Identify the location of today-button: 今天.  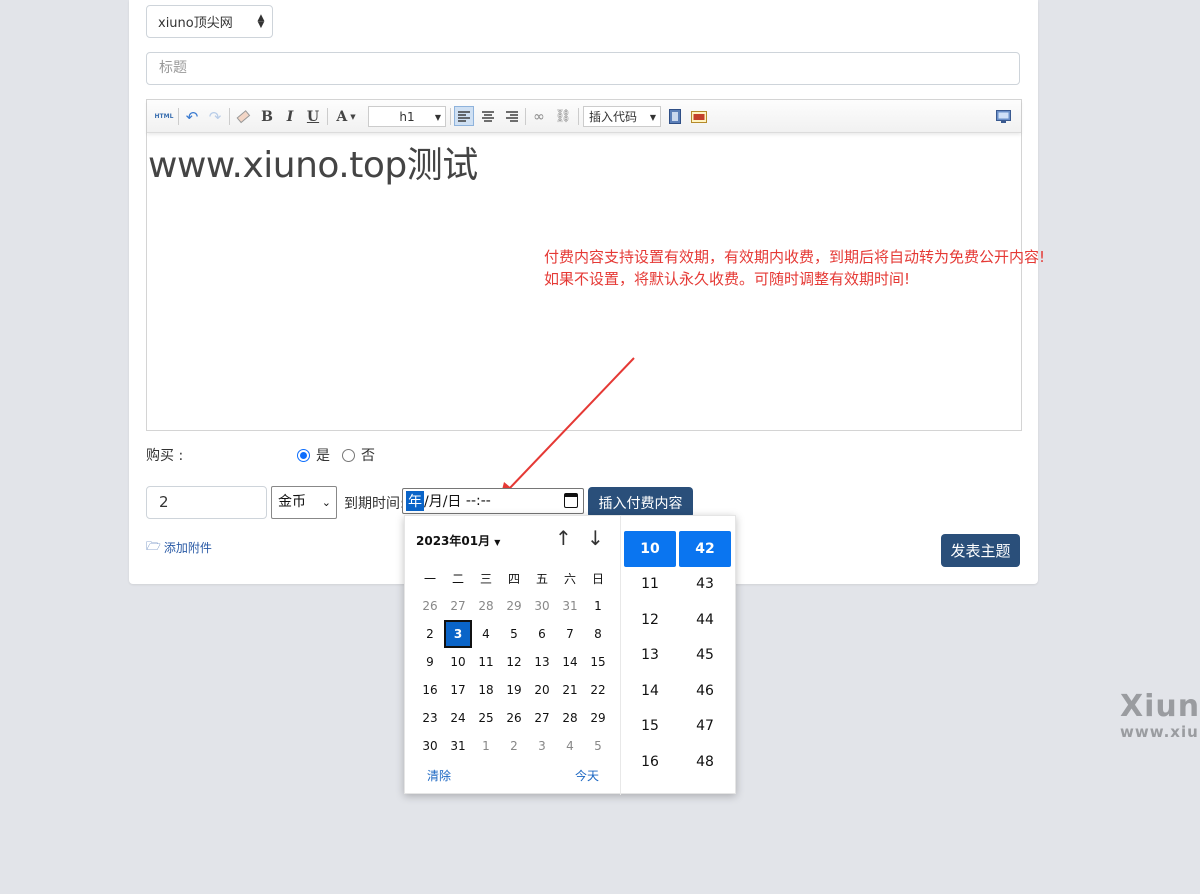
(587, 775).